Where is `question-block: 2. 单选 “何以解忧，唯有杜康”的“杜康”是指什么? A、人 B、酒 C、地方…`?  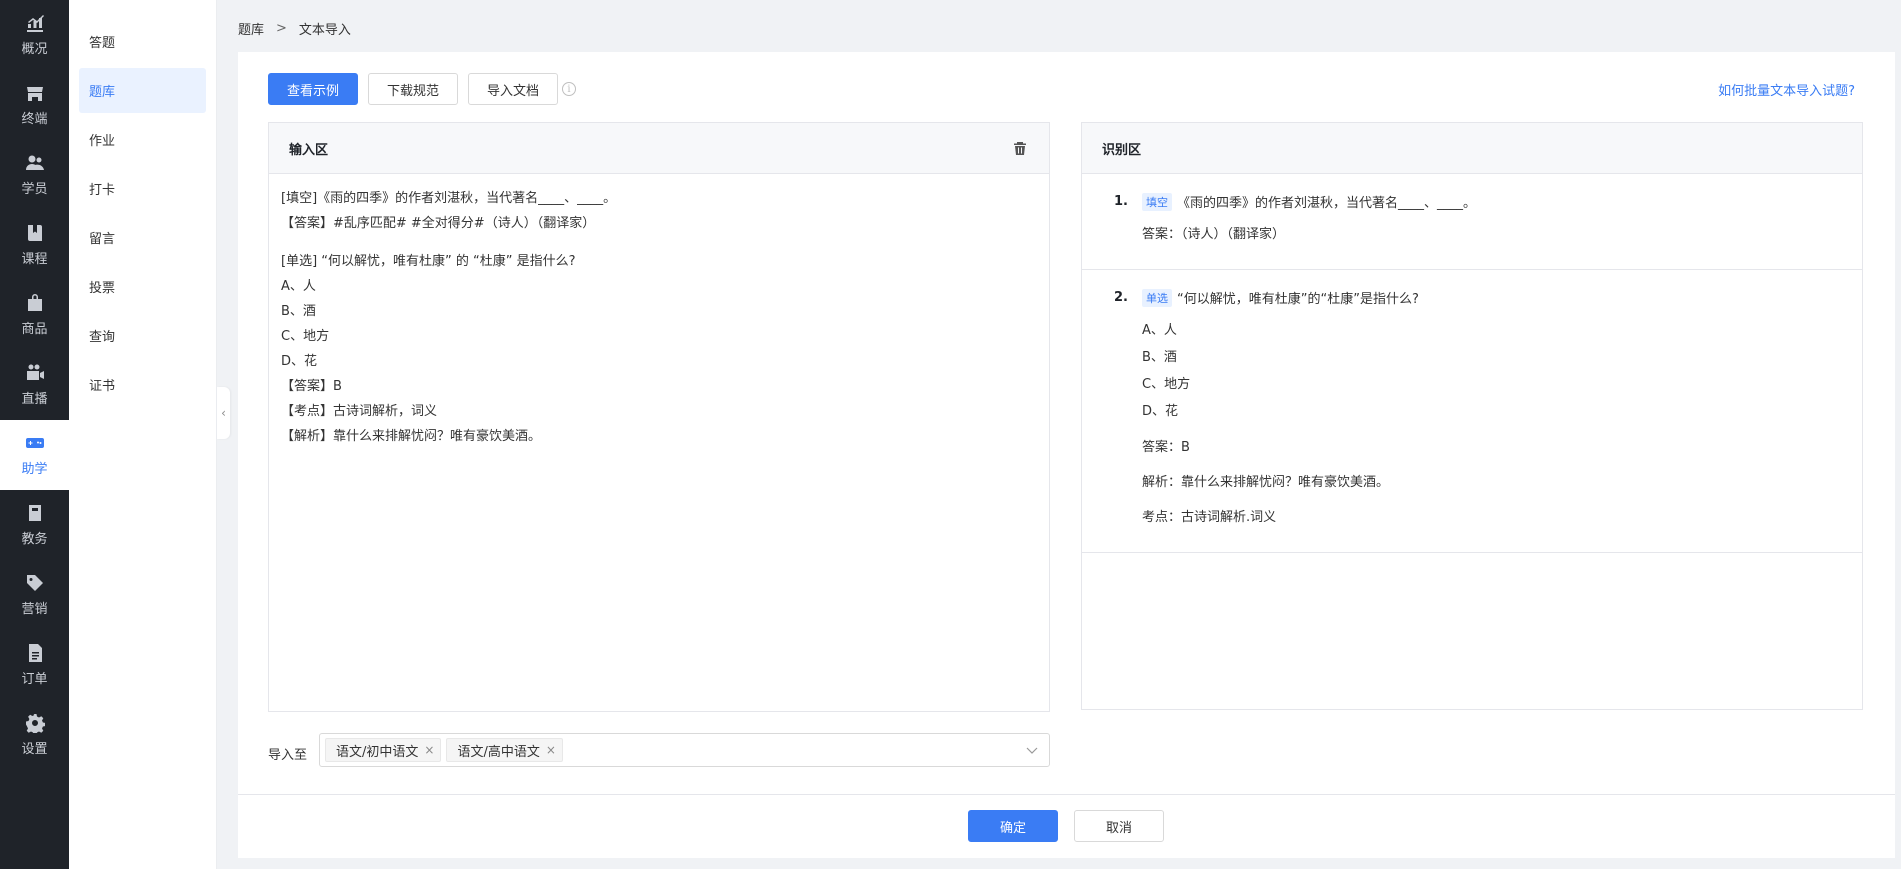 question-block: 2. 单选 “何以解忧，唯有杜康”的“杜康”是指什么? A、人 B、酒 C、地方… is located at coordinates (1472, 411).